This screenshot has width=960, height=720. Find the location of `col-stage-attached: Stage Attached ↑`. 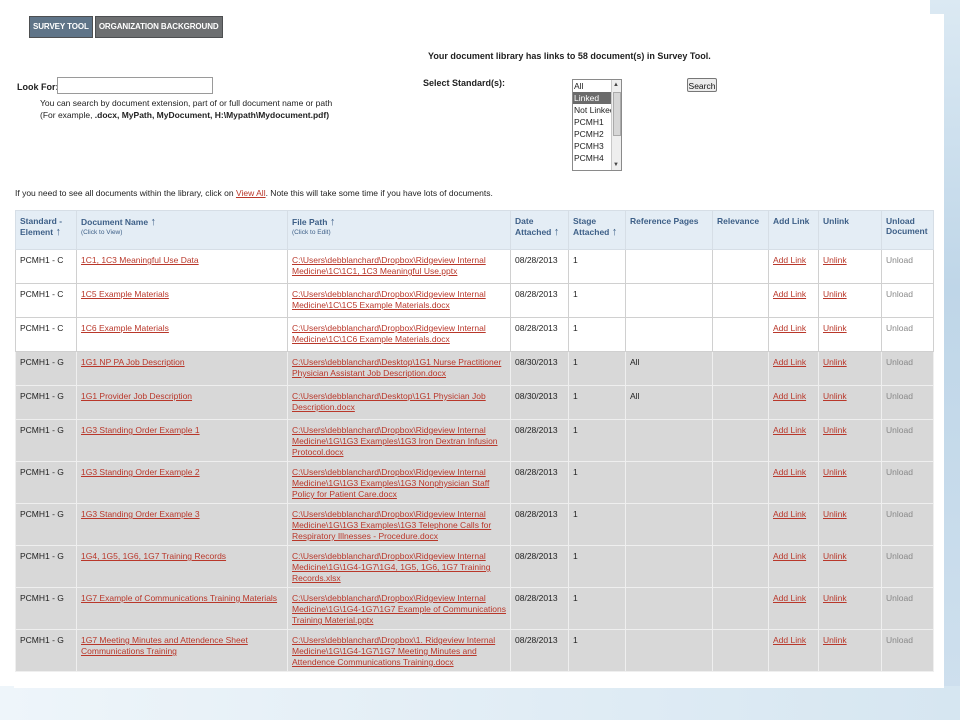

col-stage-attached: Stage Attached ↑ is located at coordinates (597, 230).